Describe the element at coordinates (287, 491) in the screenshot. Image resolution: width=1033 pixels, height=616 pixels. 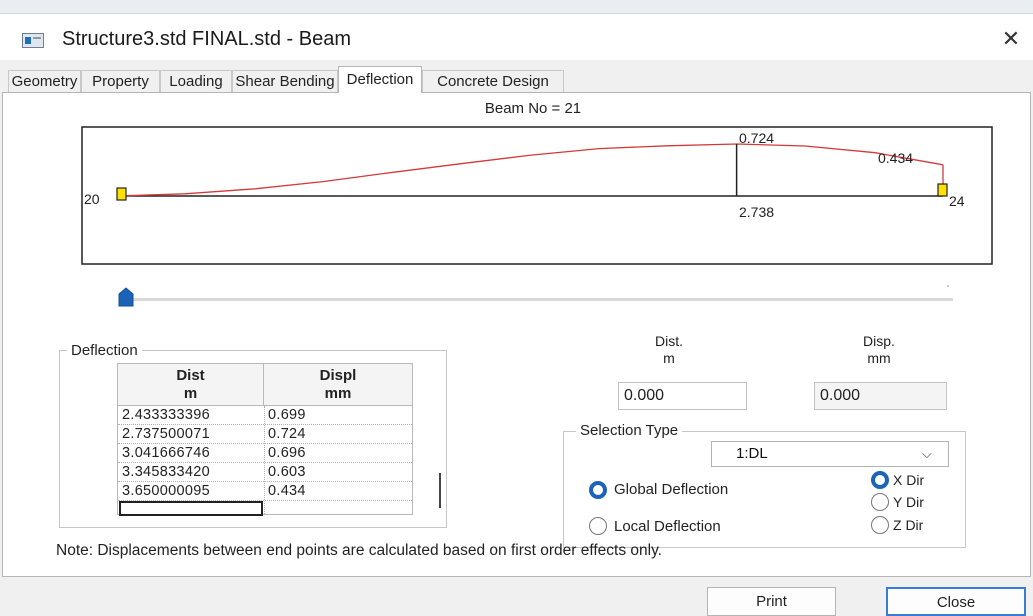
I see `displ-cell: 0.434` at that location.